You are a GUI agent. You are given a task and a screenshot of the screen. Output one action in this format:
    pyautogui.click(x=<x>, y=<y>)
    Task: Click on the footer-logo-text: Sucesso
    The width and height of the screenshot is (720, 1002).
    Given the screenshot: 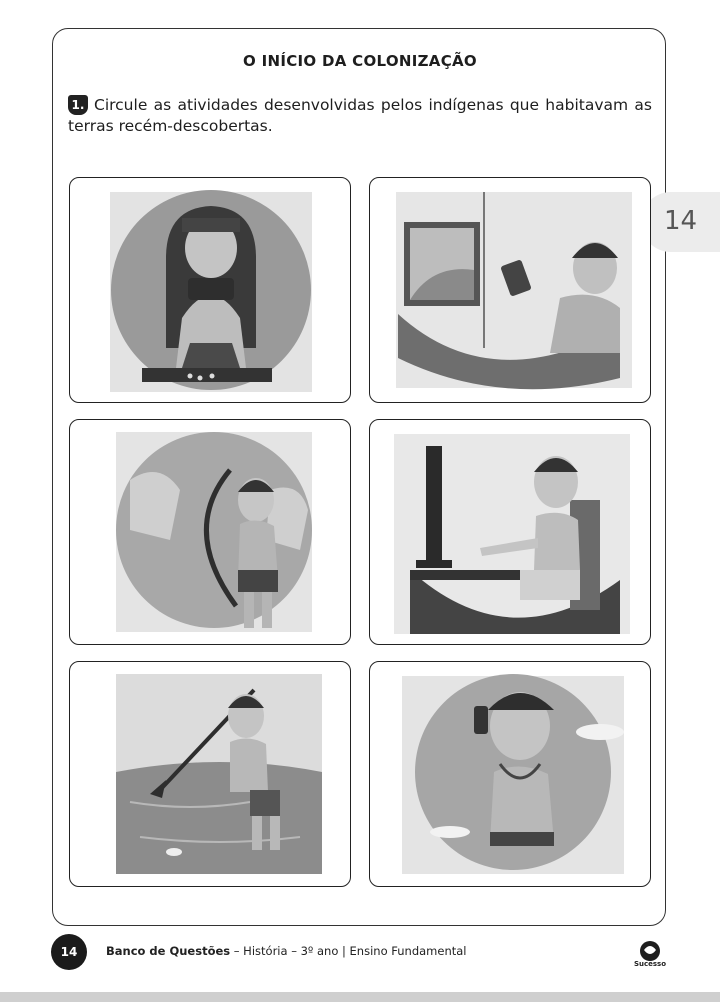 What is the action you would take?
    pyautogui.click(x=650, y=964)
    